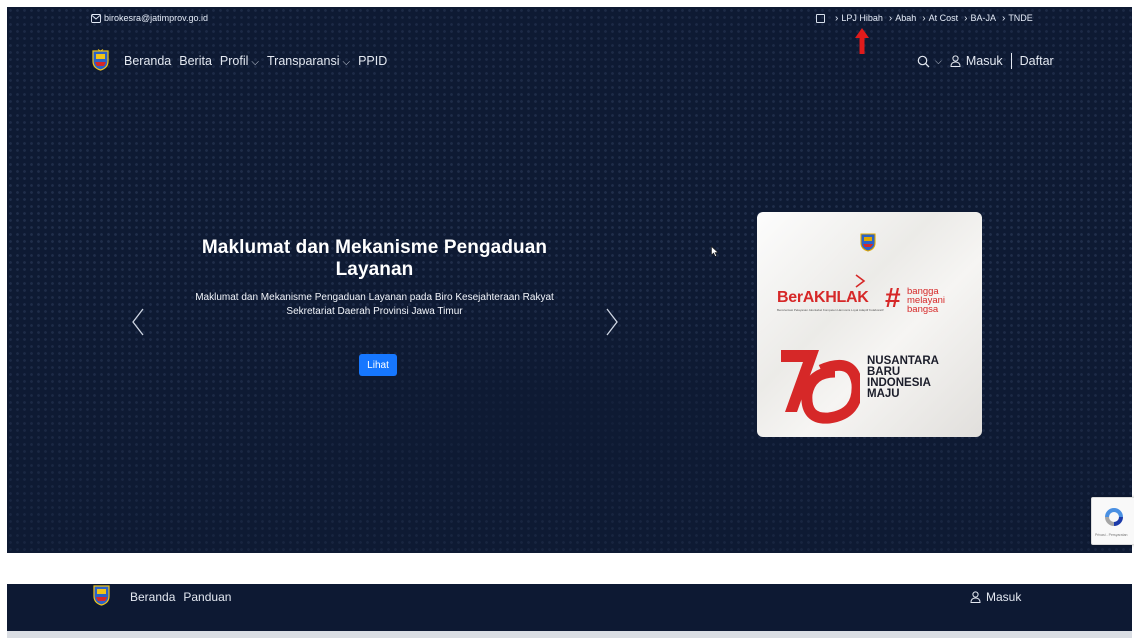 This screenshot has width=1134, height=638. Describe the element at coordinates (234, 61) in the screenshot. I see `nav-profil-label: Profil` at that location.